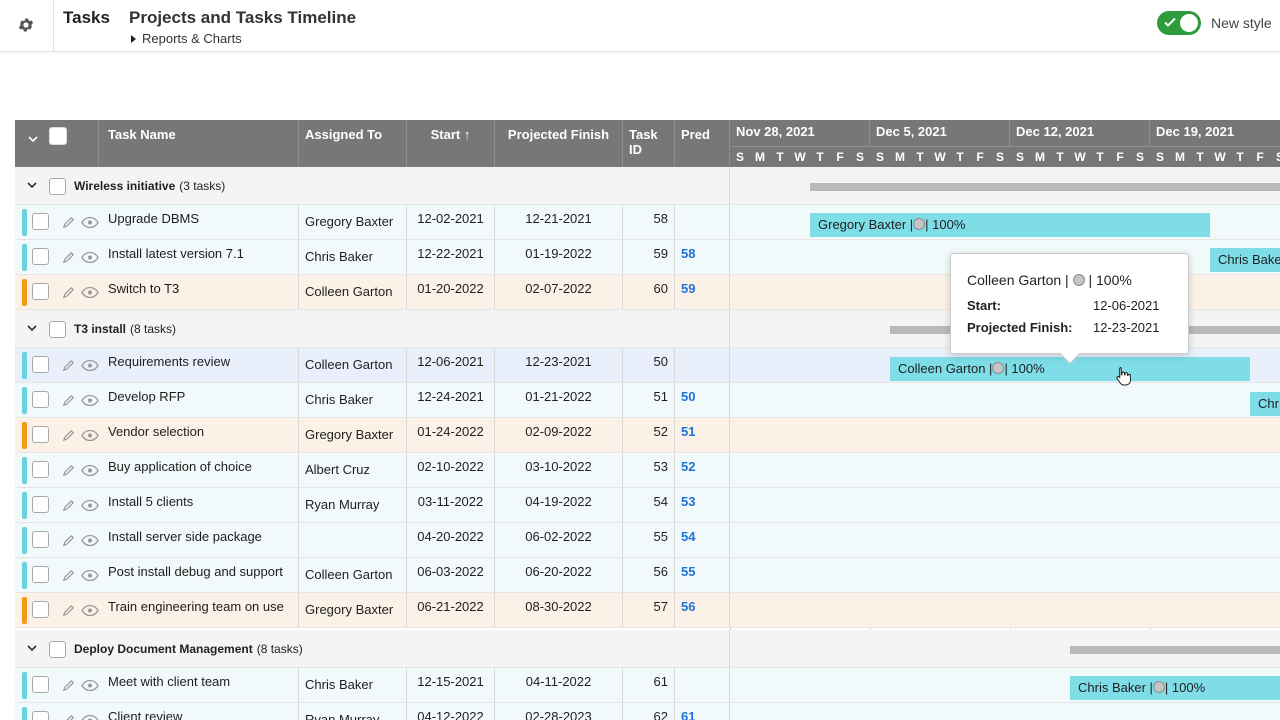 The height and width of the screenshot is (720, 1280). What do you see at coordinates (199, 400) in the screenshot?
I see `task-name: Develop RFP` at bounding box center [199, 400].